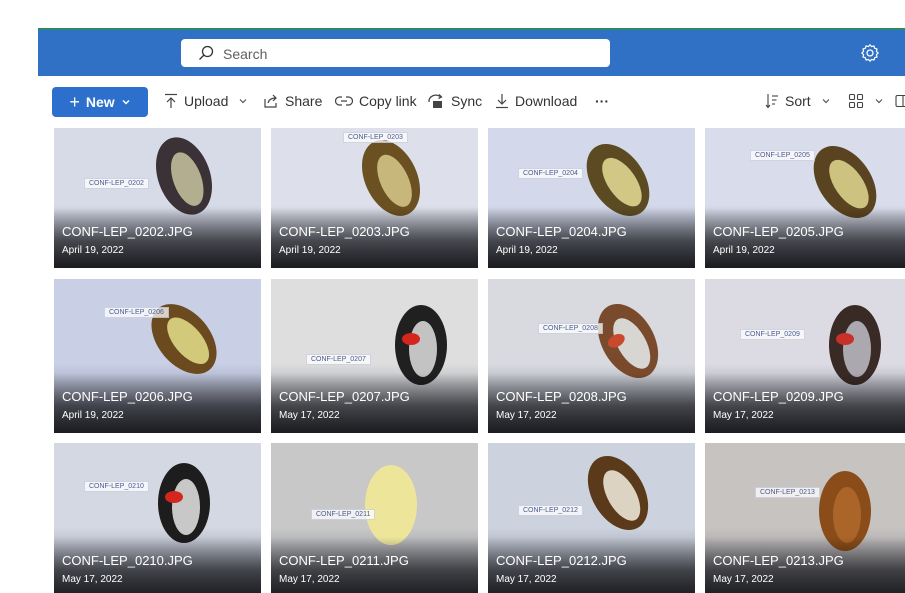 Image resolution: width=905 pixels, height=593 pixels. Describe the element at coordinates (344, 231) in the screenshot. I see `file-name: CONF-LEP_0203.JPG` at that location.